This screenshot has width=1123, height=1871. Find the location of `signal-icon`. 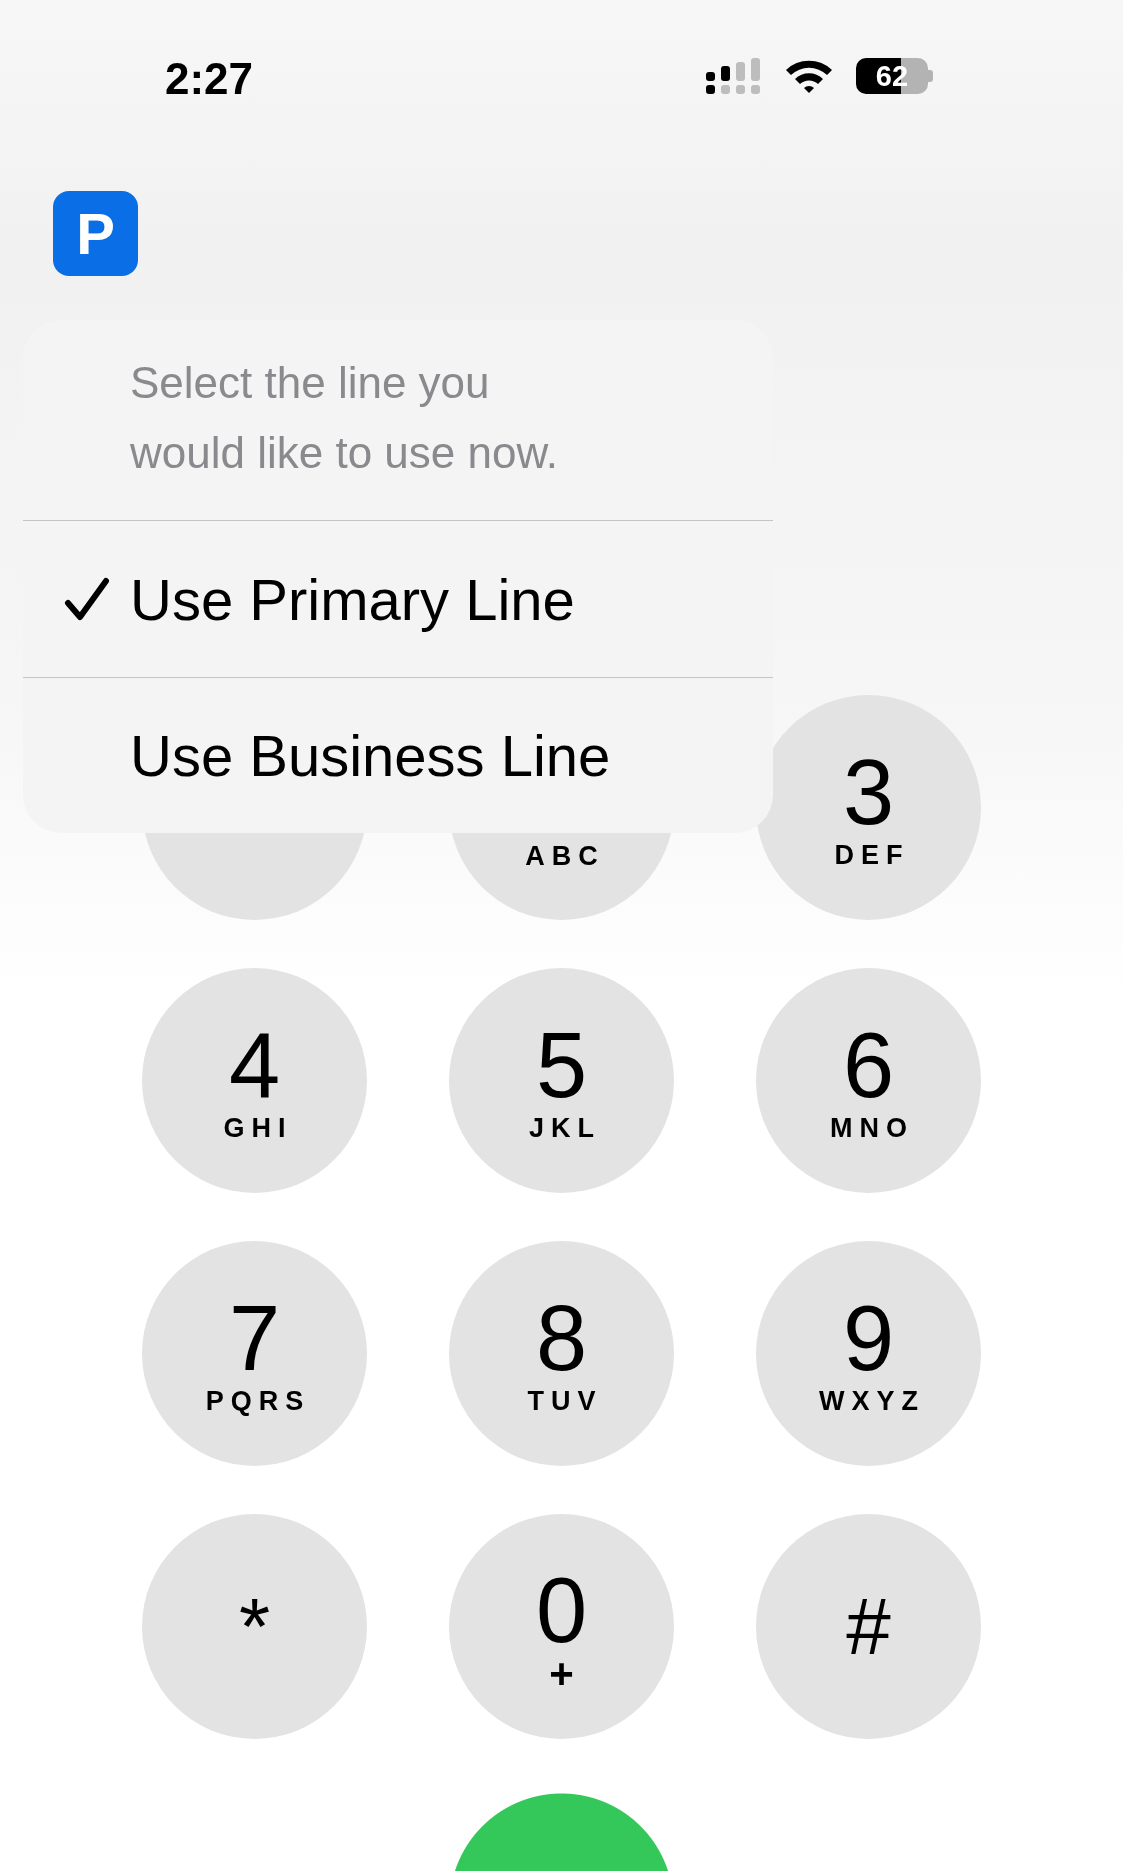

signal-icon is located at coordinates (734, 76).